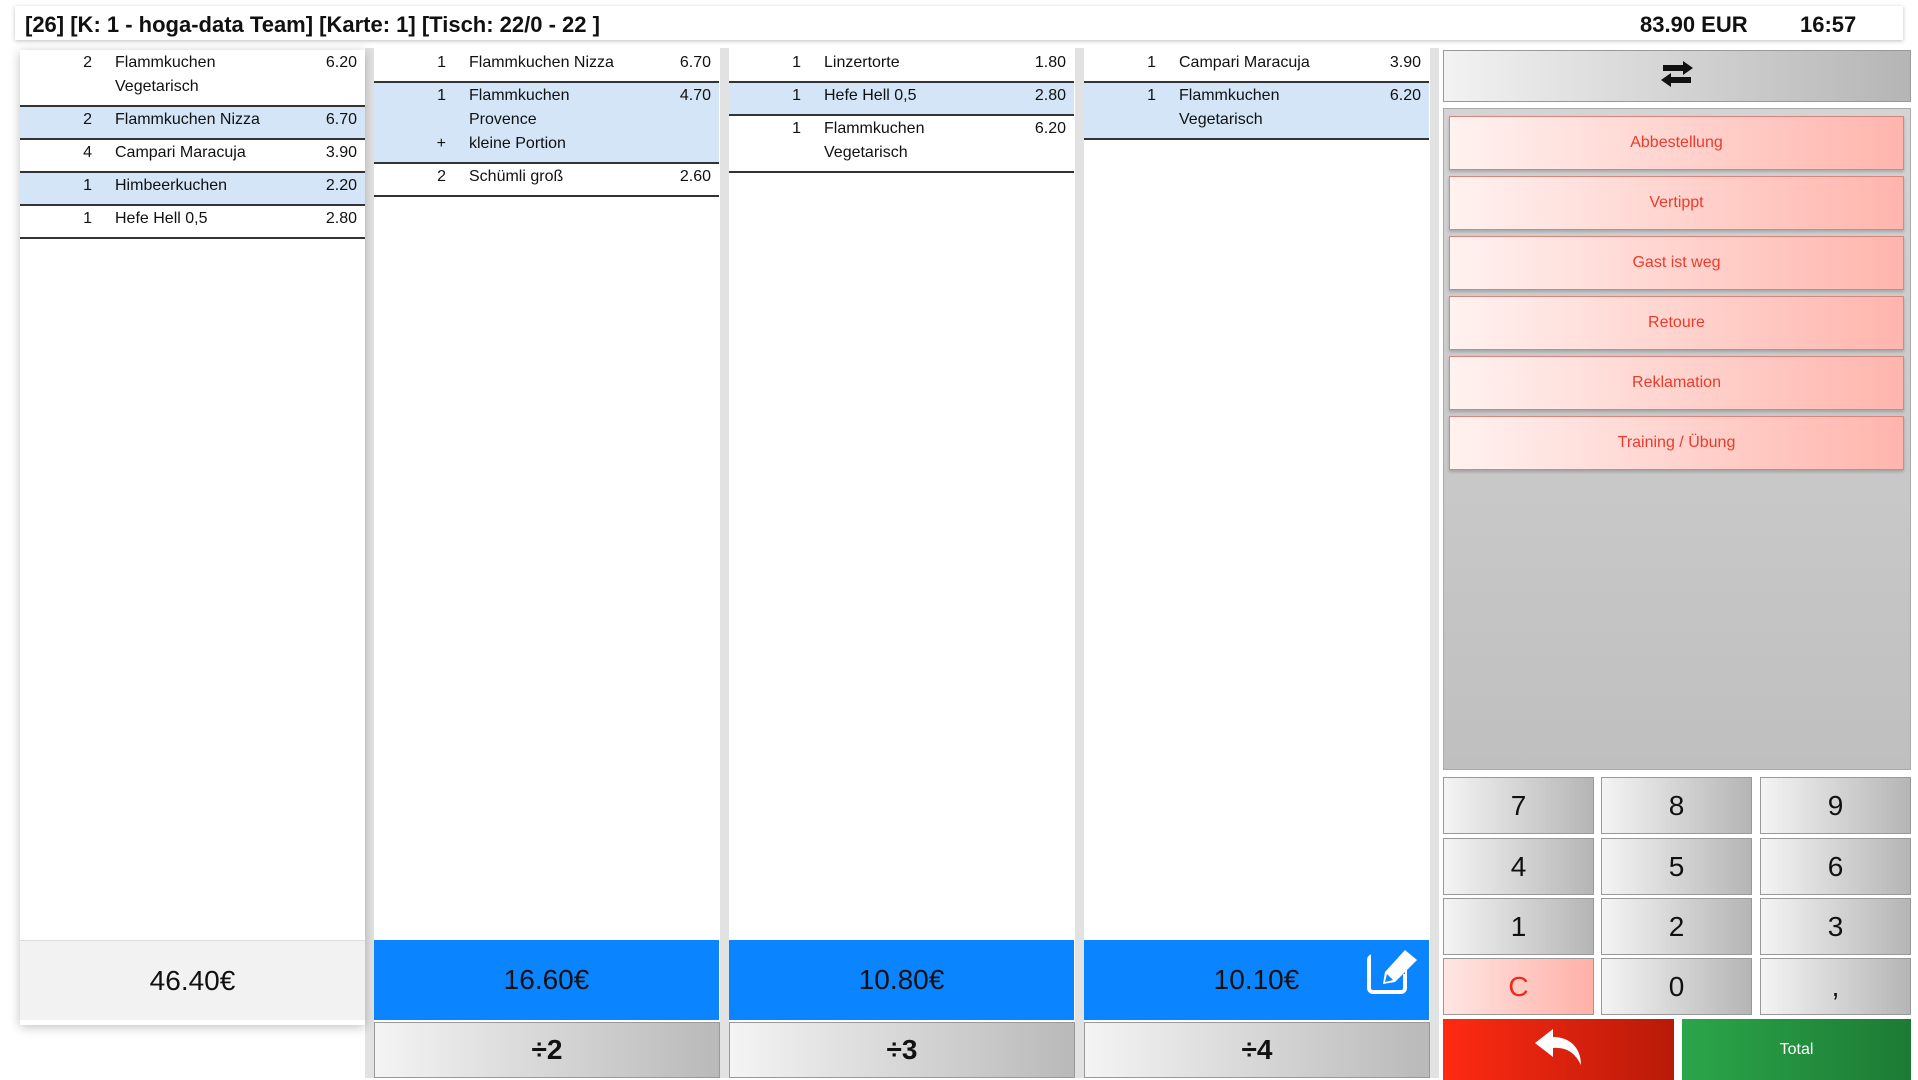 The height and width of the screenshot is (1080, 1918). Describe the element at coordinates (695, 176) in the screenshot. I see `item-price: 2.60` at that location.